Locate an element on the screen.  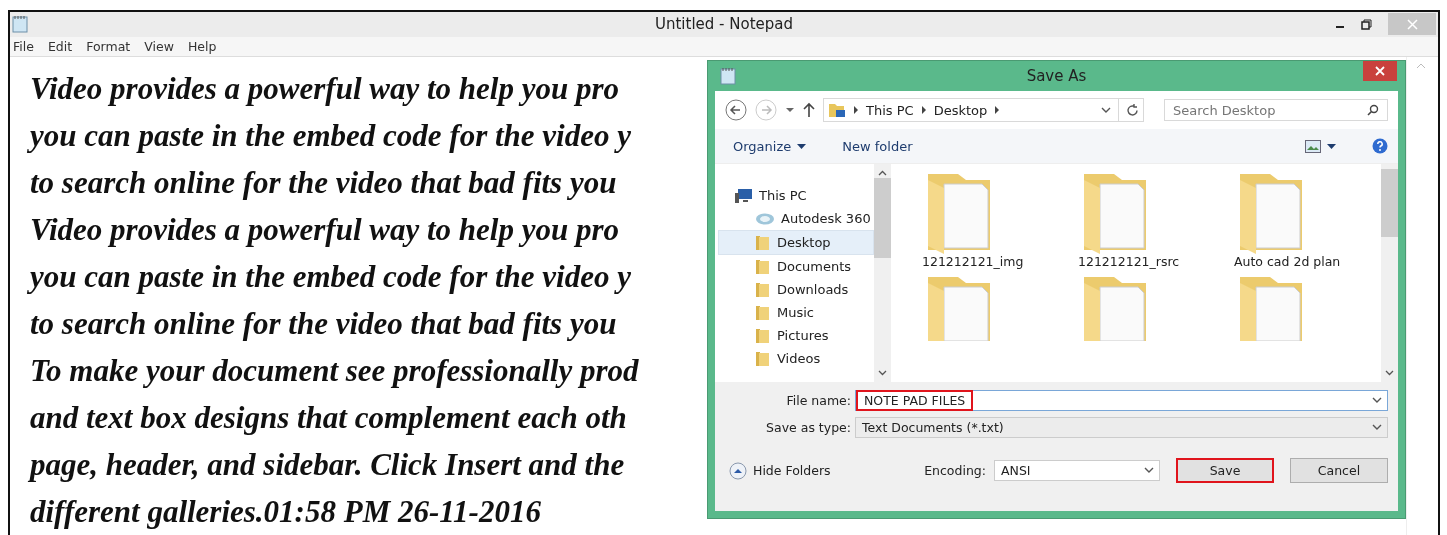
document-text-line: and text box designs that complement each oth is located at coordinates (328, 418).